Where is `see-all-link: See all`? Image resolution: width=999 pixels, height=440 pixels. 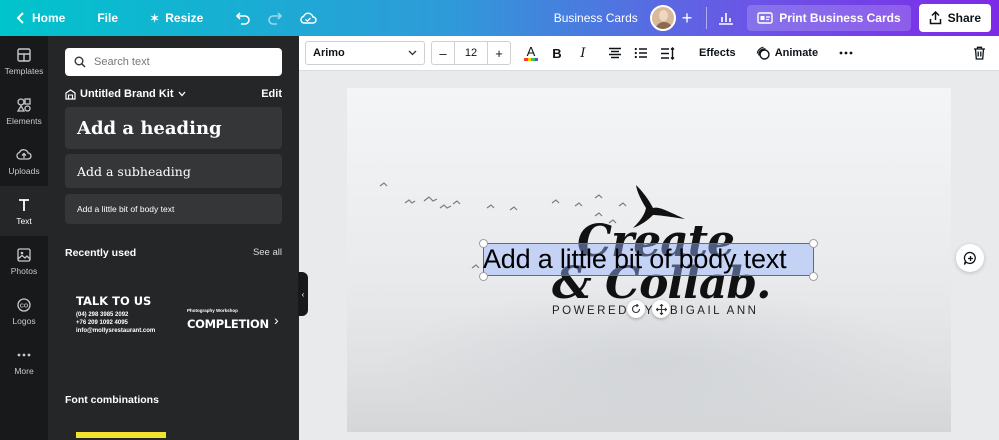
see-all-link: See all is located at coordinates (267, 252).